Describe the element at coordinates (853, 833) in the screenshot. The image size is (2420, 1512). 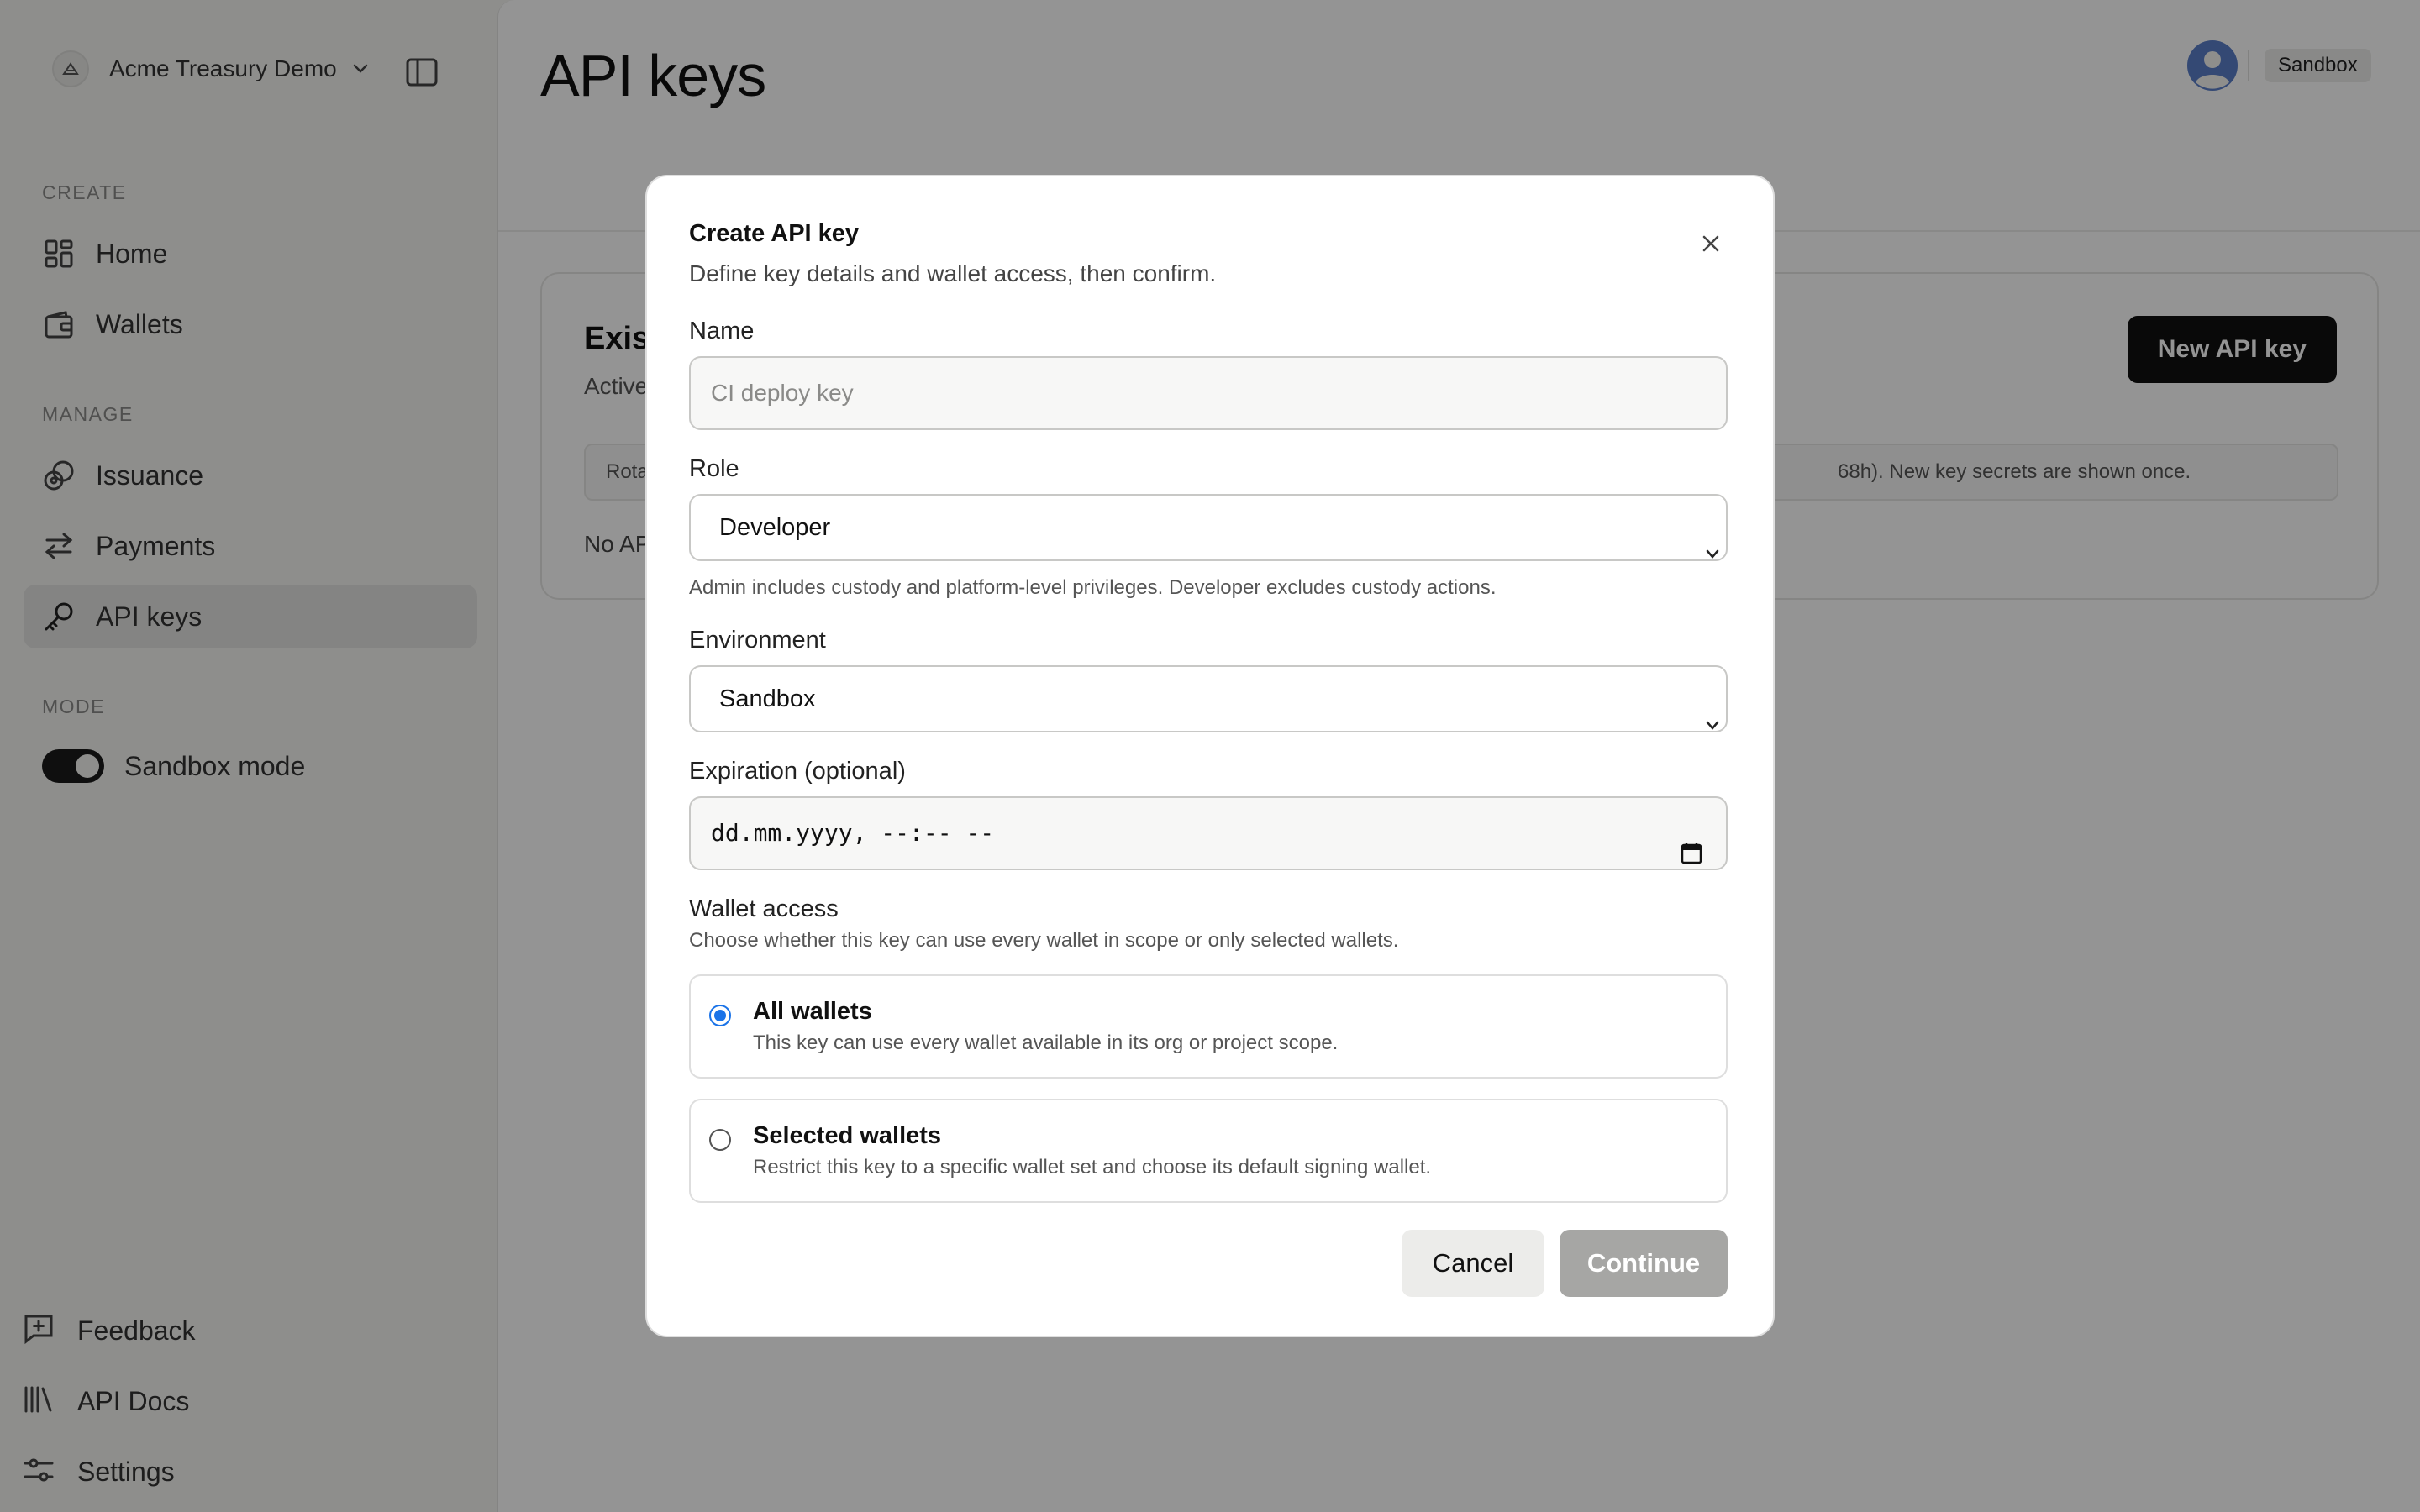
I see `expiration-value: dd.mm.yyyy, --:-- --` at that location.